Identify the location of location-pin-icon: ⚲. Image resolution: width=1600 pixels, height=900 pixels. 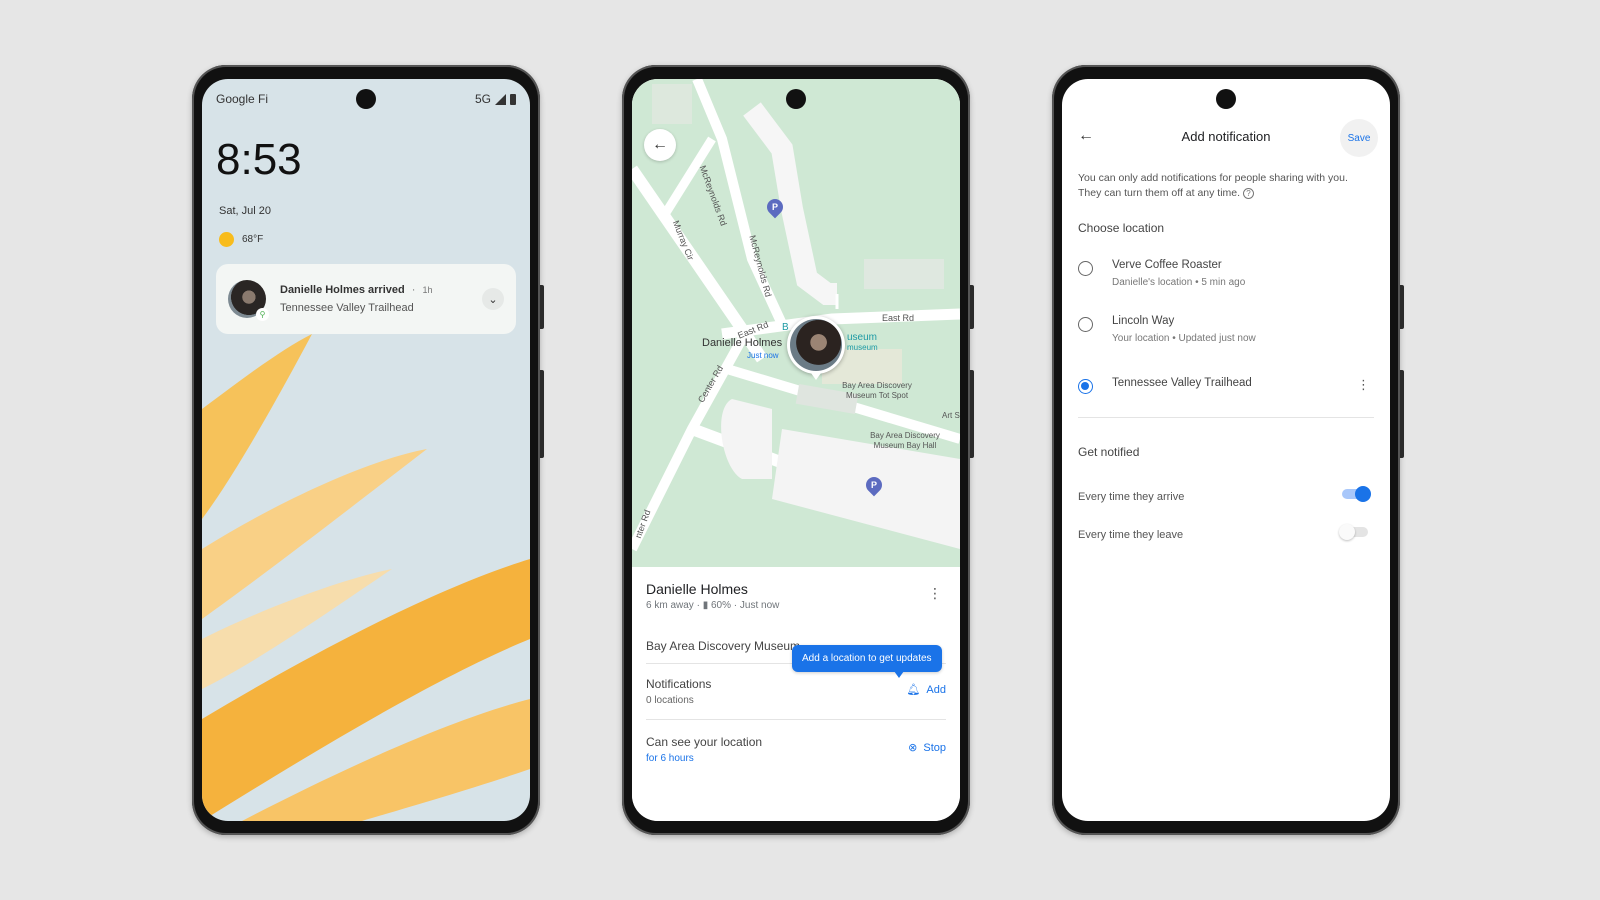
(262, 314).